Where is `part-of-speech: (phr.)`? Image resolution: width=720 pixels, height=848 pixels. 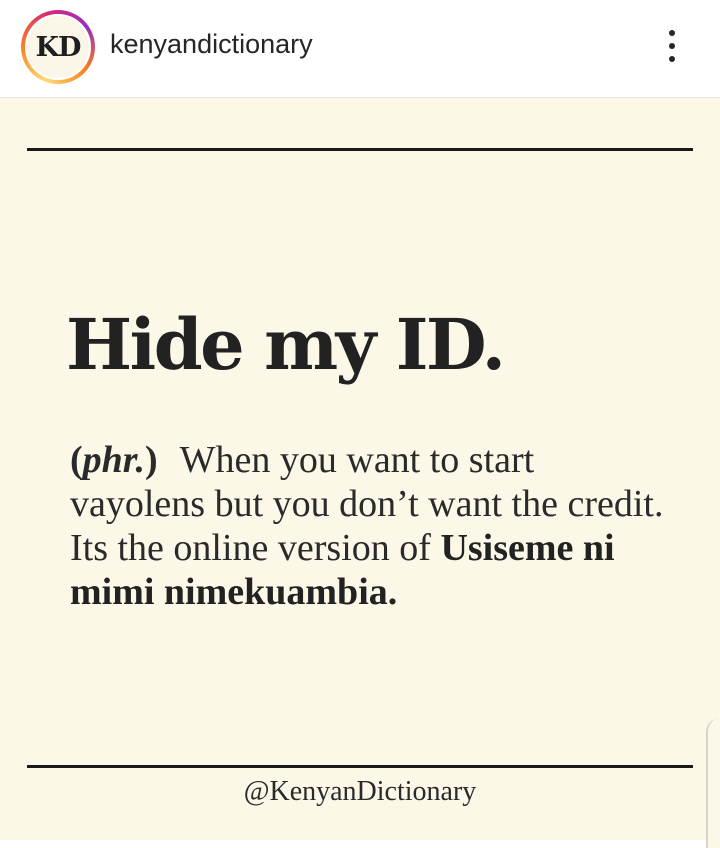
part-of-speech: (phr.) is located at coordinates (114, 460).